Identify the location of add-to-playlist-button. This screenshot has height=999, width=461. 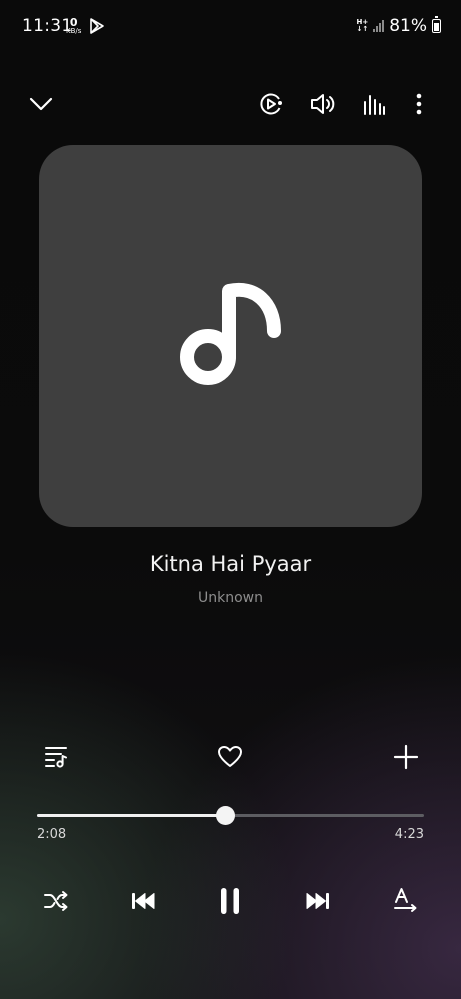
(406, 757).